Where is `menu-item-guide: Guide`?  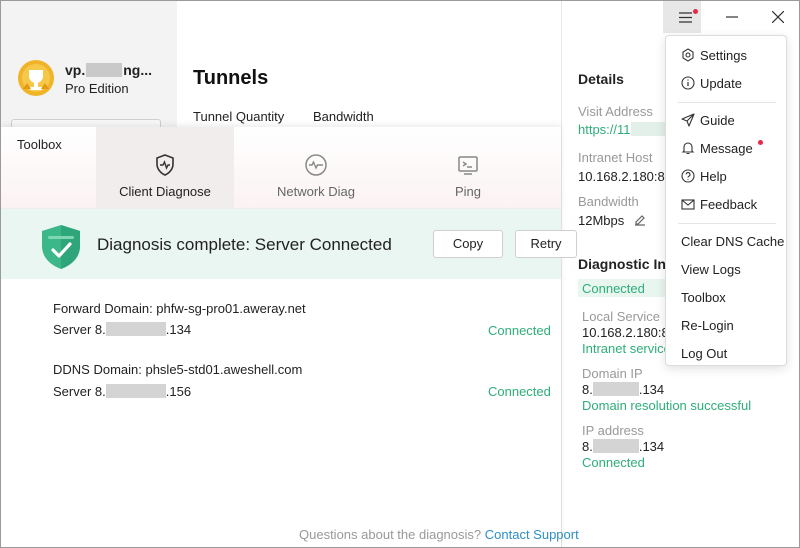 menu-item-guide: Guide is located at coordinates (708, 120).